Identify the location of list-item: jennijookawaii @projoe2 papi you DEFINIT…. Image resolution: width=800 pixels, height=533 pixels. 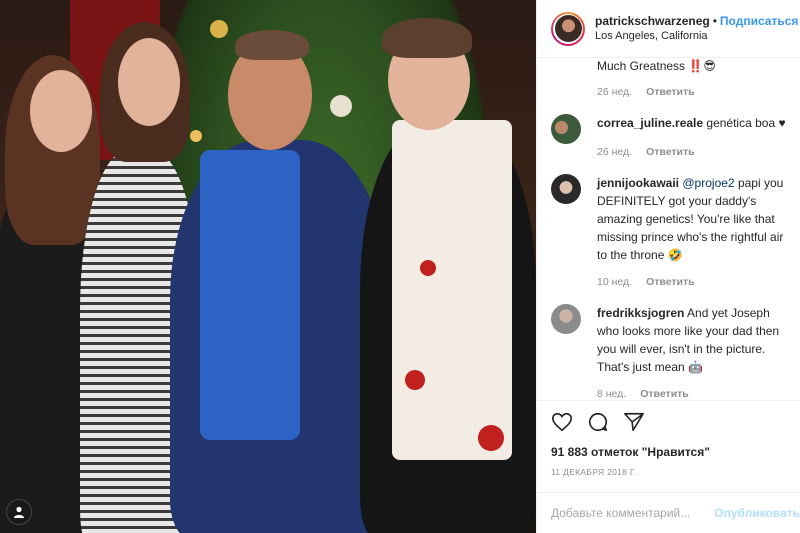
(668, 231).